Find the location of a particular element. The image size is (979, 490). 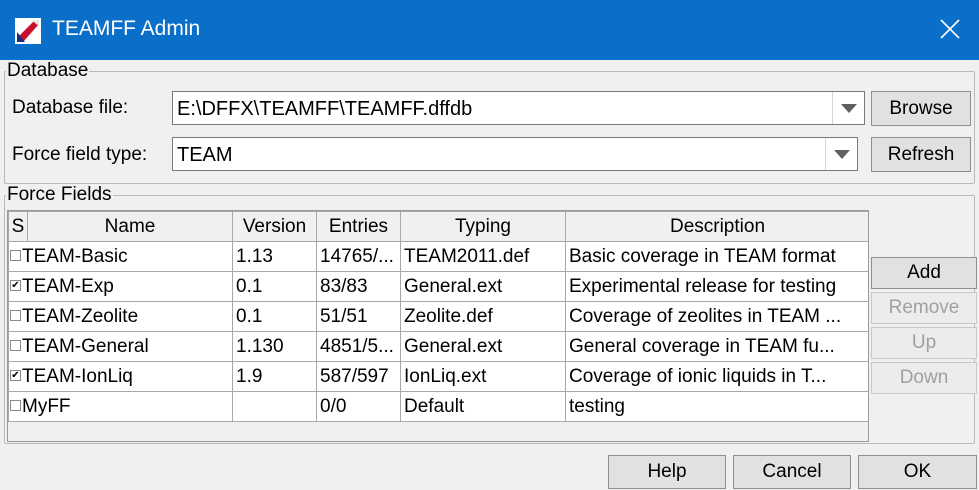

row-name-cell: ✔ TEAM-IonLiq is located at coordinates (120, 376).